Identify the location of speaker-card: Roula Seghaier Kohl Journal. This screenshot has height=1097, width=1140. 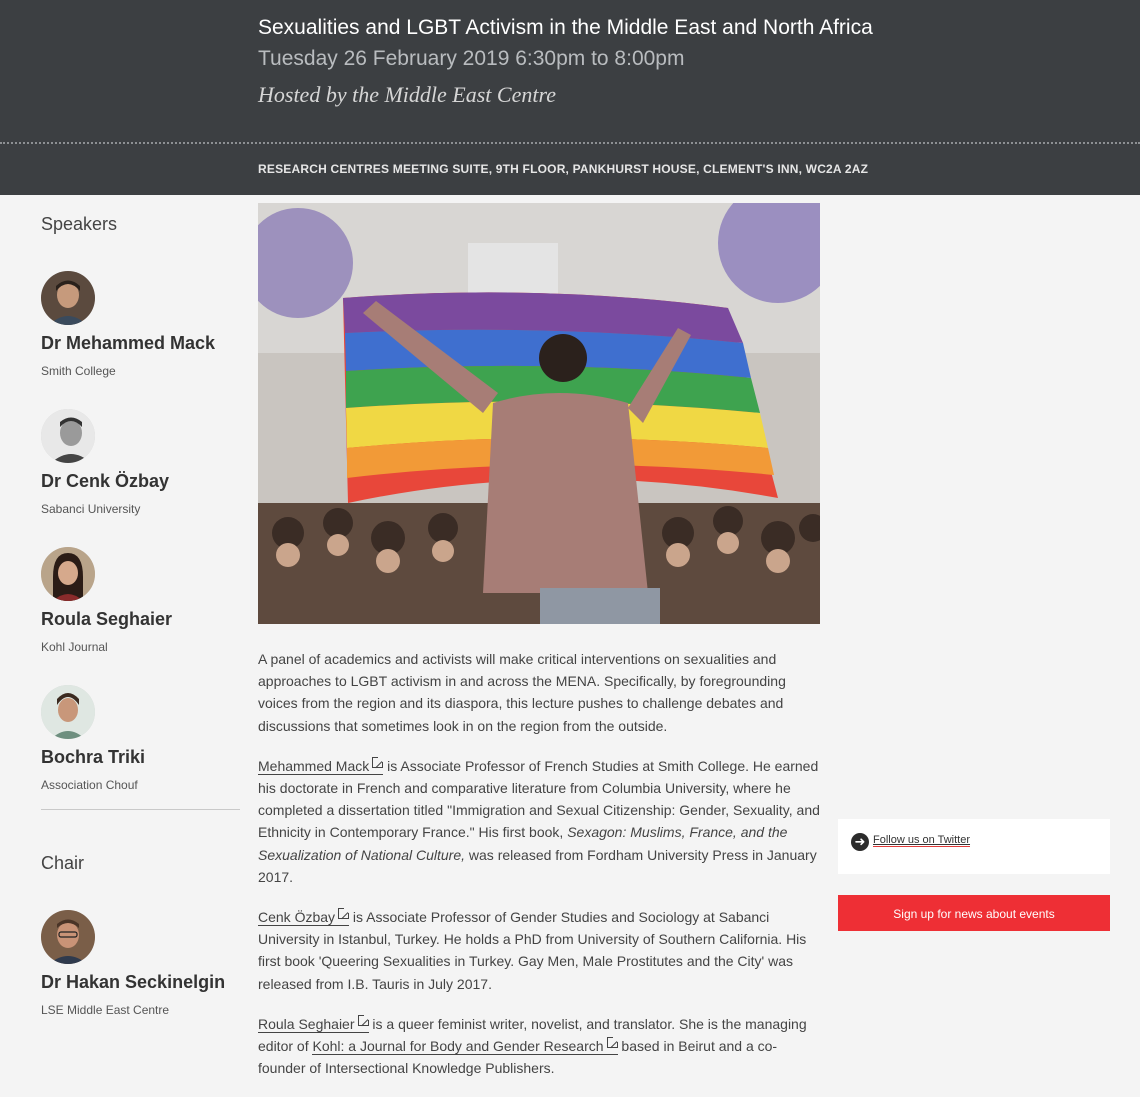
(141, 607).